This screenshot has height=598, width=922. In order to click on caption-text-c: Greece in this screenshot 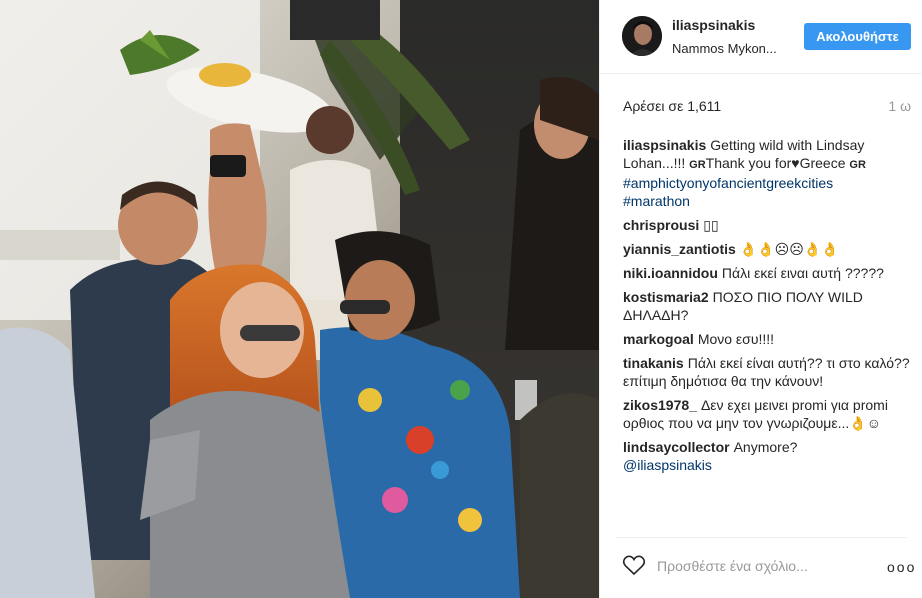, I will do `click(822, 163)`.